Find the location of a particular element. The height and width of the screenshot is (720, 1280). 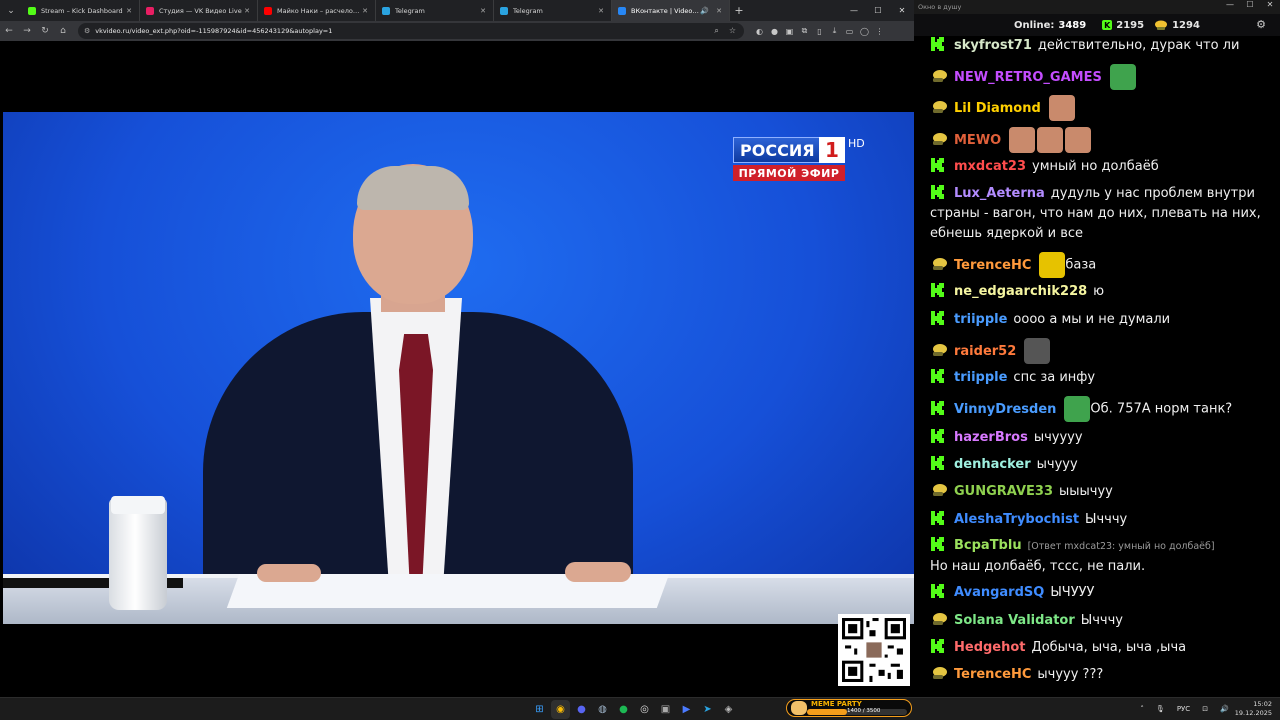

tab-favicon-icon is located at coordinates (150, 10).